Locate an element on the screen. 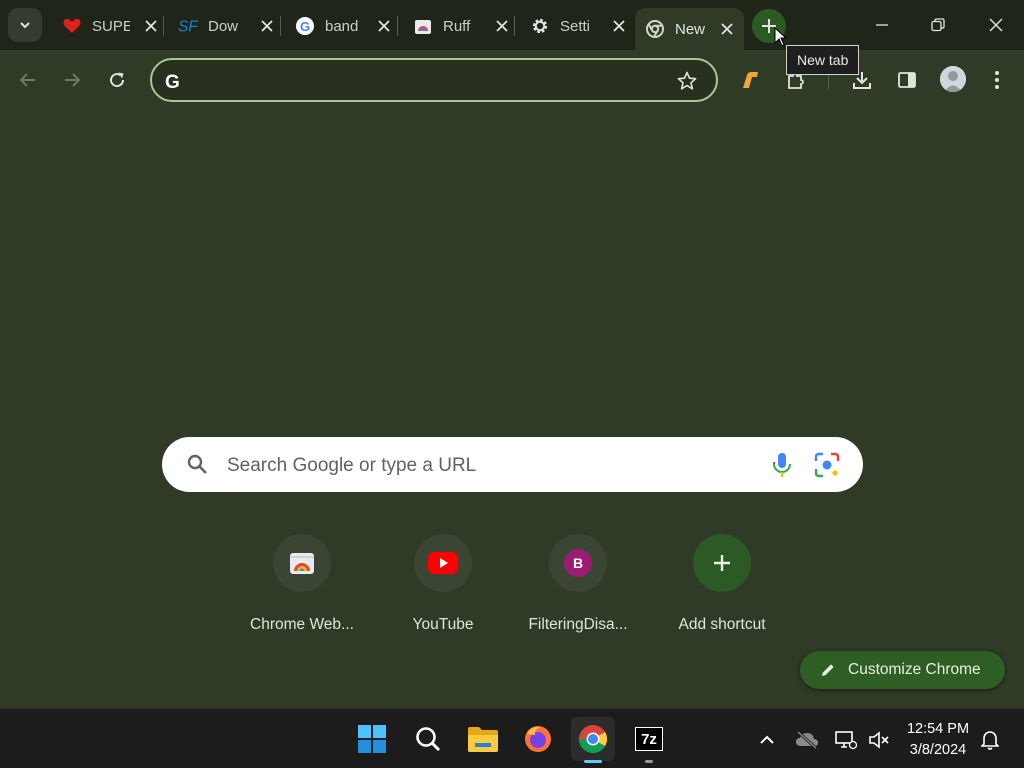 This screenshot has width=1024, height=768. side-panel-button is located at coordinates (907, 80).